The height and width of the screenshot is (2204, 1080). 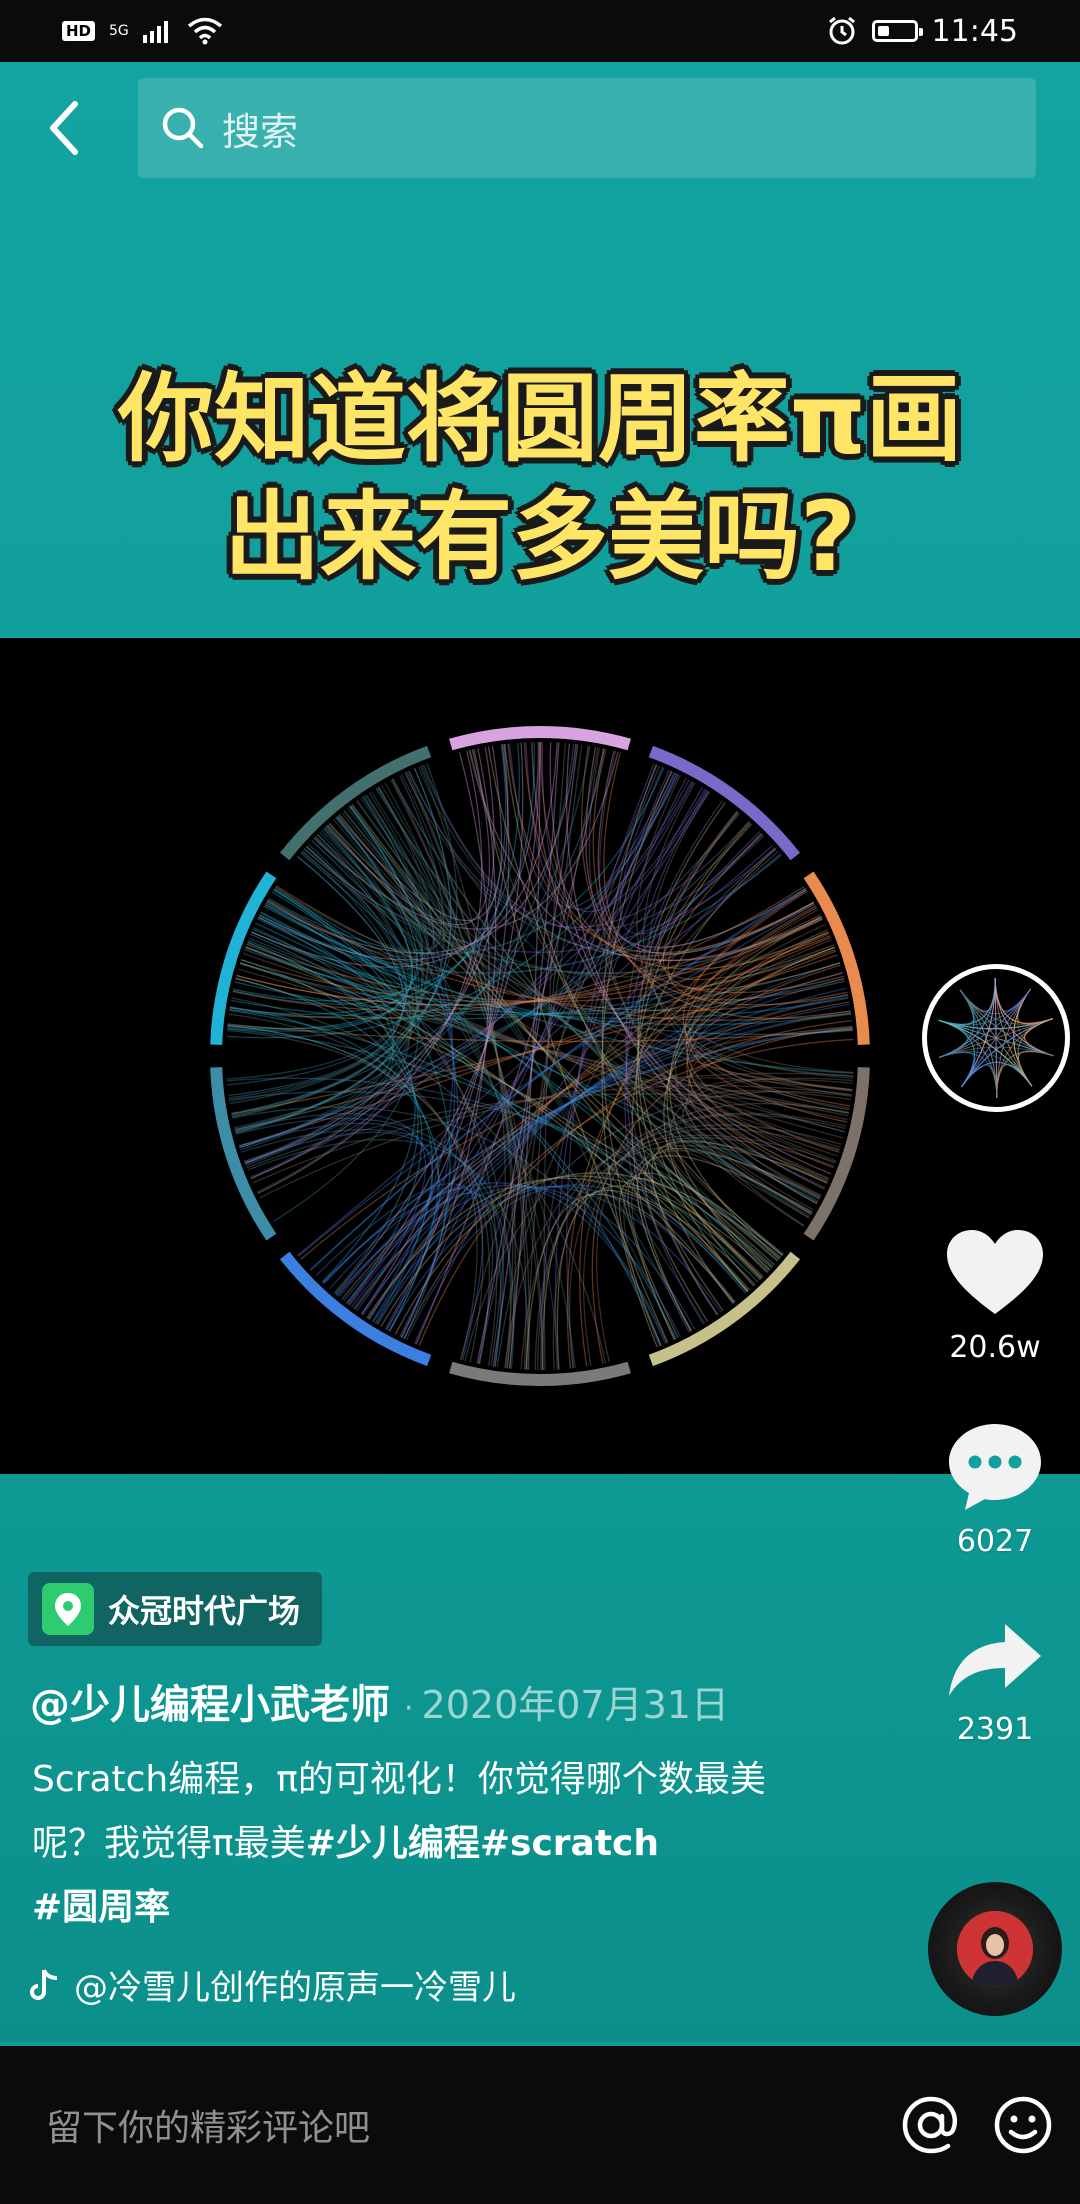 I want to click on search-placeholder: 搜索, so click(x=260, y=131).